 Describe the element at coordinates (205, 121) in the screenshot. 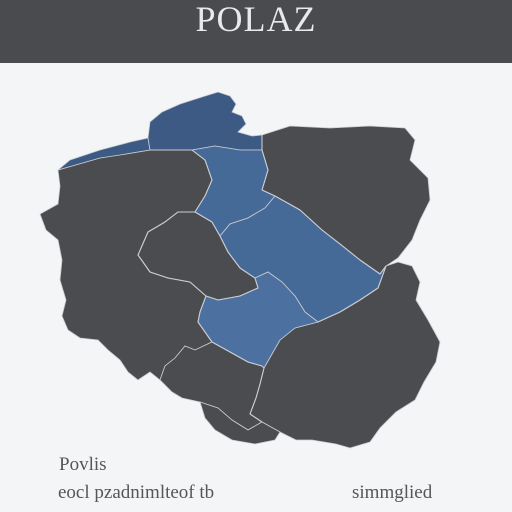

I see `region-pomorskie` at that location.